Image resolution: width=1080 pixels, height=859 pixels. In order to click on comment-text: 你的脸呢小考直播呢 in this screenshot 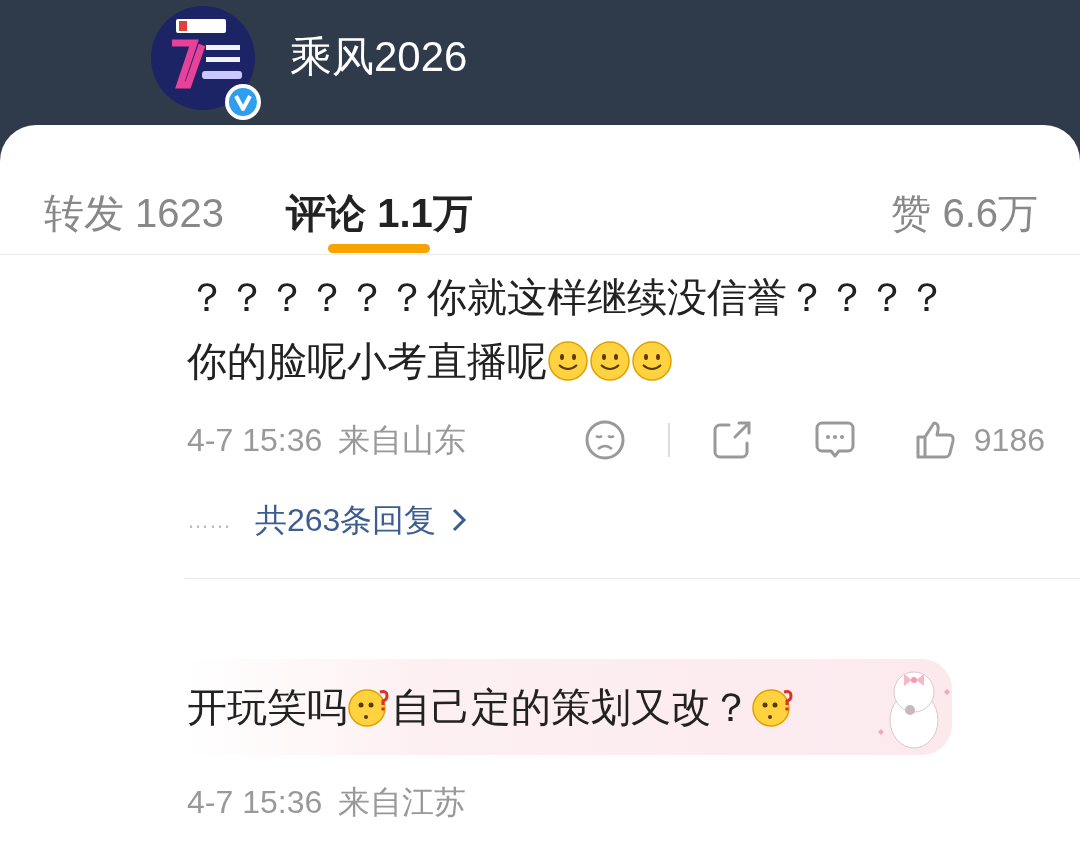, I will do `click(367, 361)`.